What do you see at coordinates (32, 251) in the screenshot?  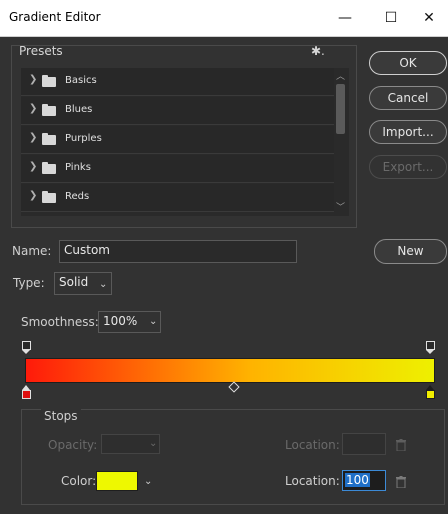 I see `name-label: Name:` at bounding box center [32, 251].